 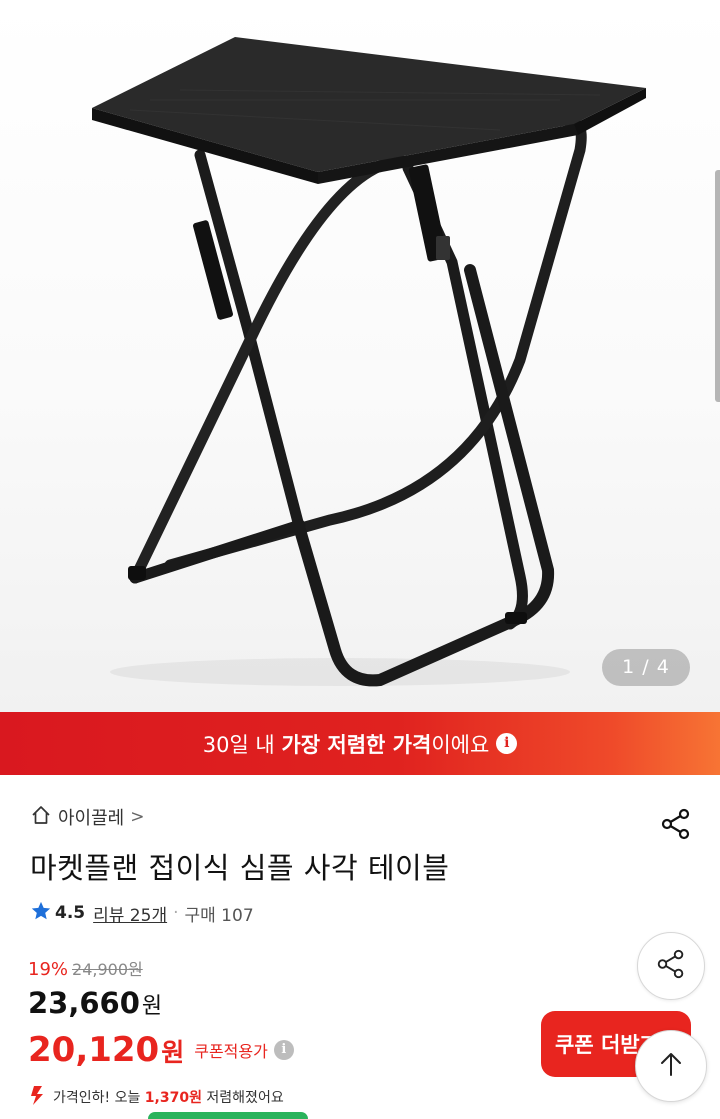 What do you see at coordinates (84, 1003) in the screenshot?
I see `sale-price-value: 23,660` at bounding box center [84, 1003].